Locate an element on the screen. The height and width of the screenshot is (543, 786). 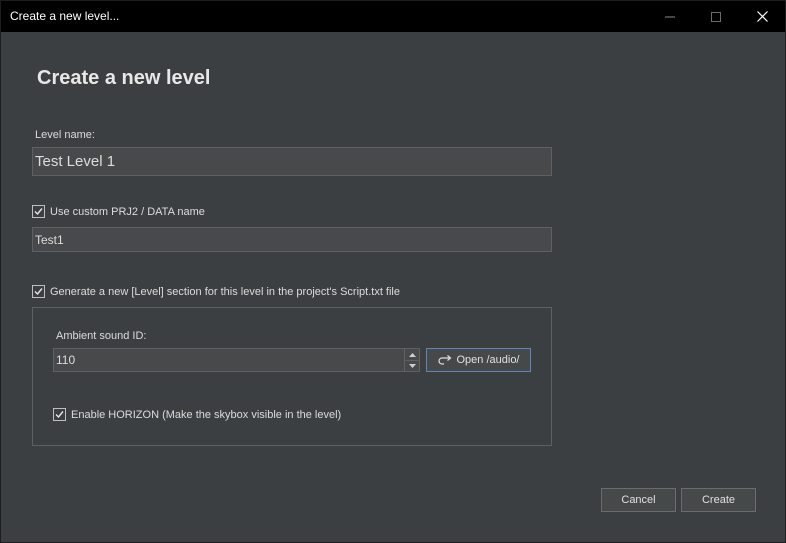
close-icon is located at coordinates (762, 16).